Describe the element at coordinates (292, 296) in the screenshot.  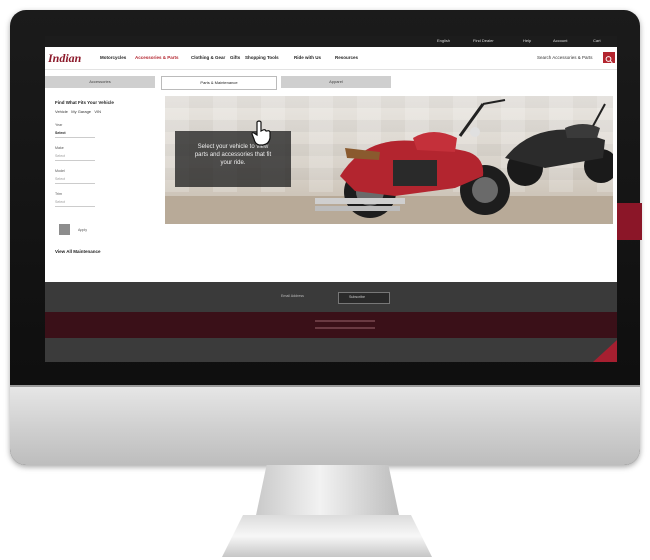
I see `email-field: Email Address` at that location.